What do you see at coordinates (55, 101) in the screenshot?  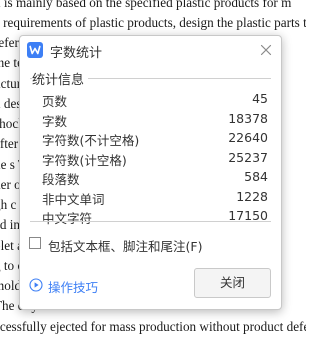 I see `stat-label: 页数` at bounding box center [55, 101].